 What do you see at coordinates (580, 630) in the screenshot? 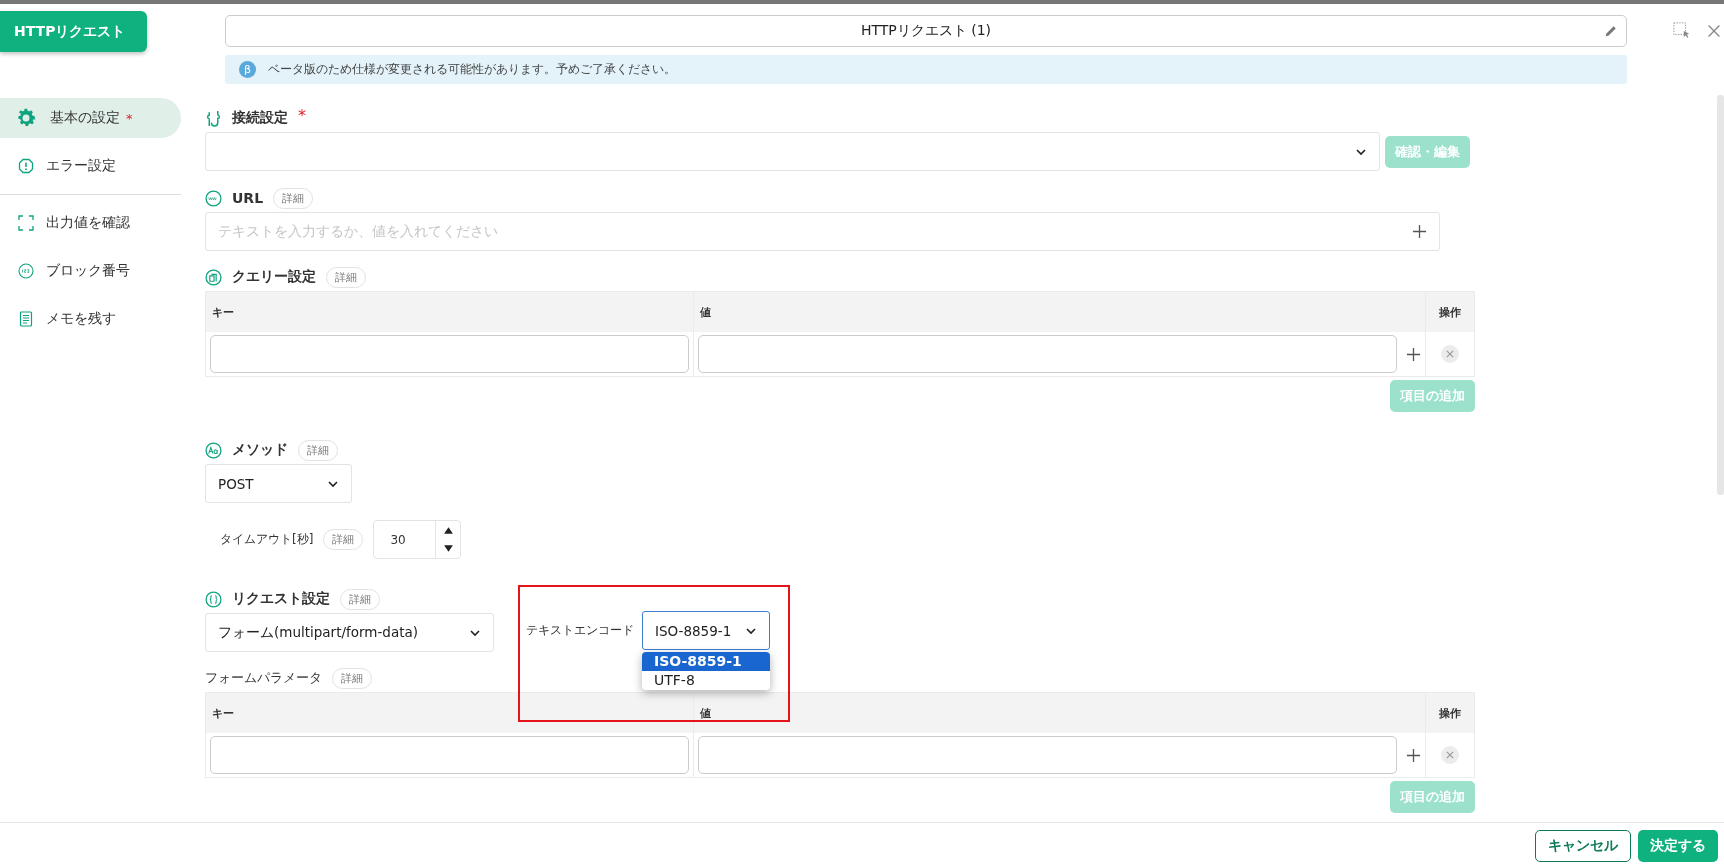
I see `text-encoding-label: テキストエンコード` at bounding box center [580, 630].